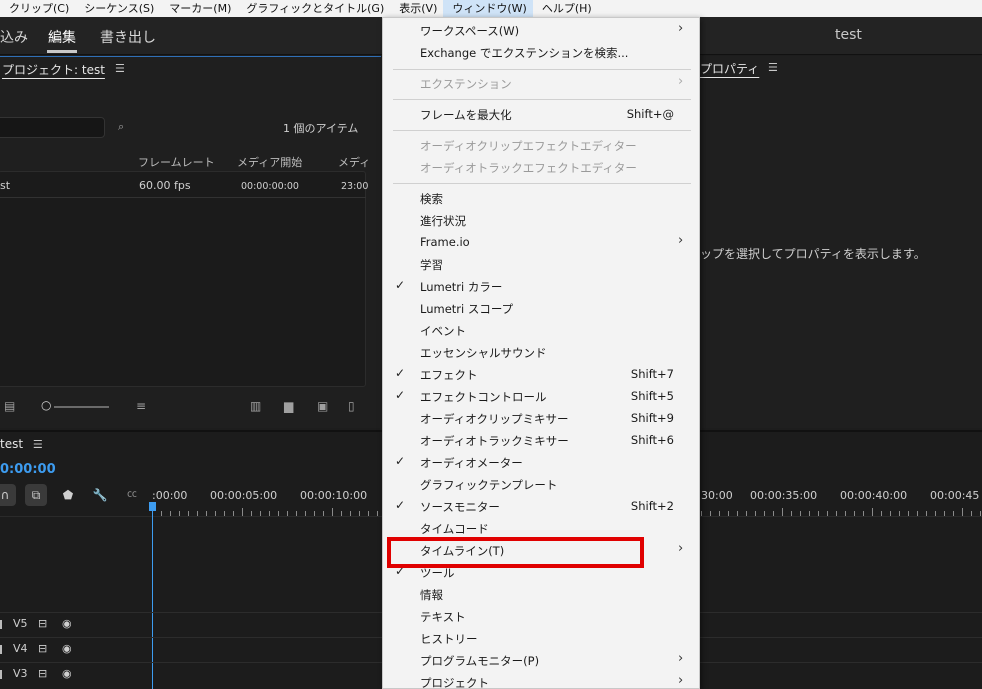 This screenshot has height=689, width=982. I want to click on row-media-start: 00:00:00:00, so click(270, 186).